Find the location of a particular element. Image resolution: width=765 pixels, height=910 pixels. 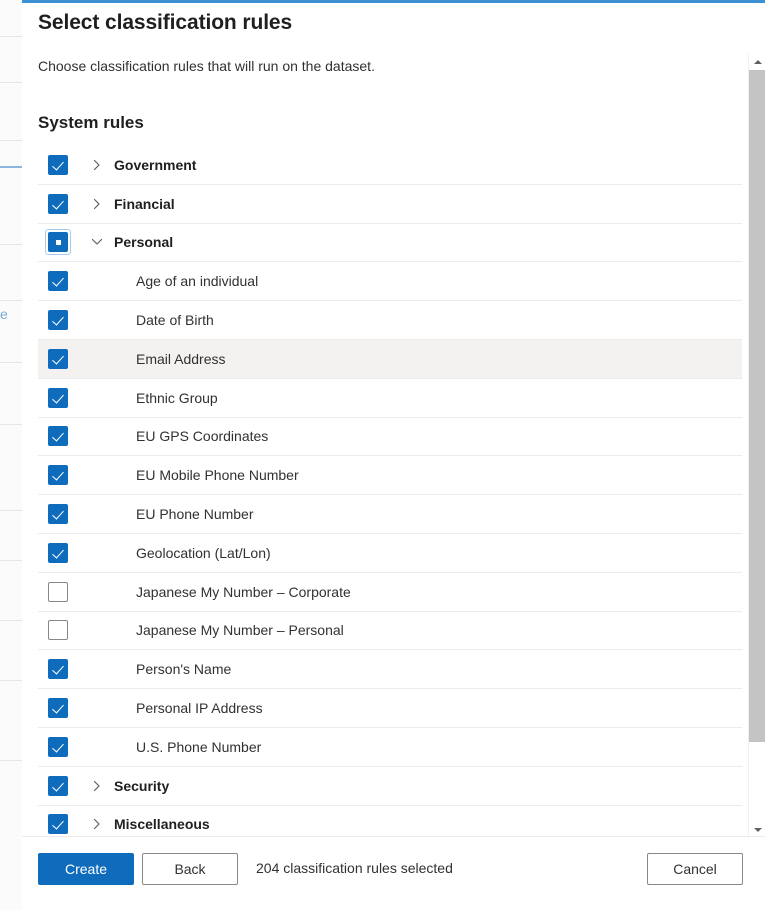

rule-item-row: Ethnic Group is located at coordinates (390, 398).